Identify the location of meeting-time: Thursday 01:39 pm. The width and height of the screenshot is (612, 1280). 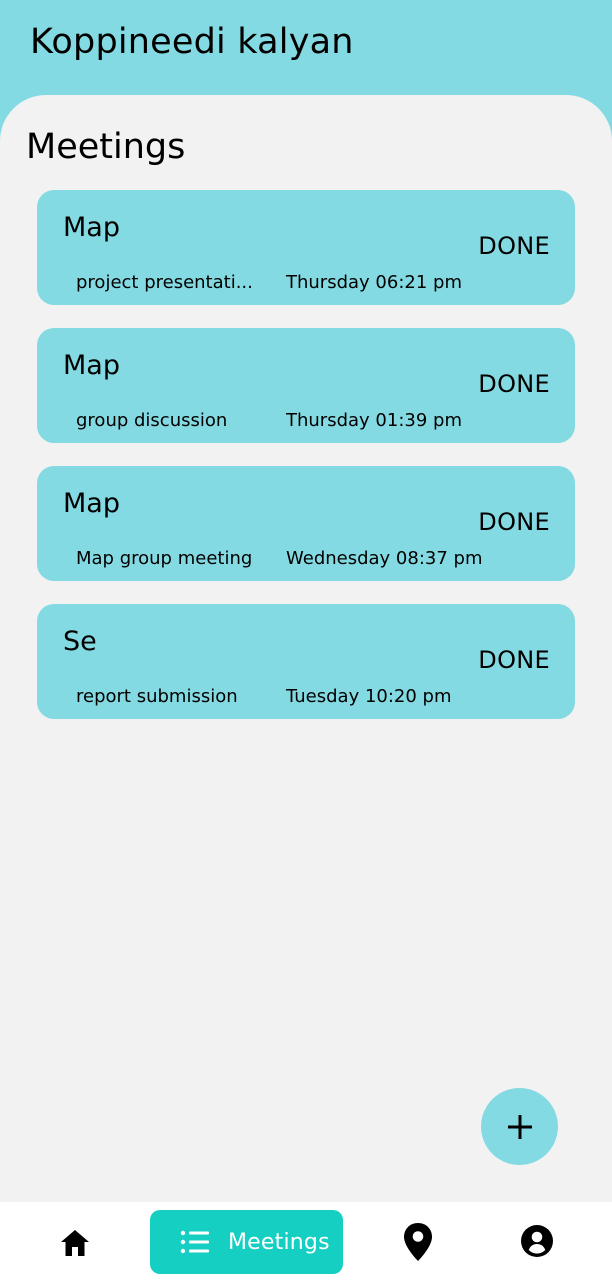
(374, 420).